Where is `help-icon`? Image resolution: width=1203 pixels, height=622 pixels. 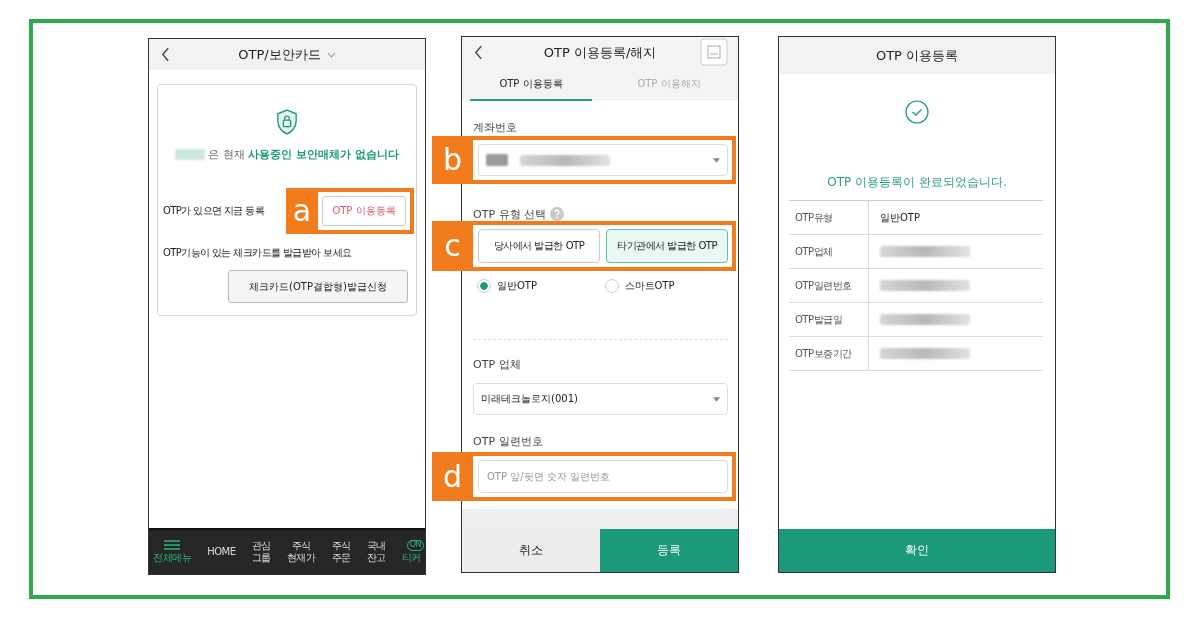
help-icon is located at coordinates (557, 214).